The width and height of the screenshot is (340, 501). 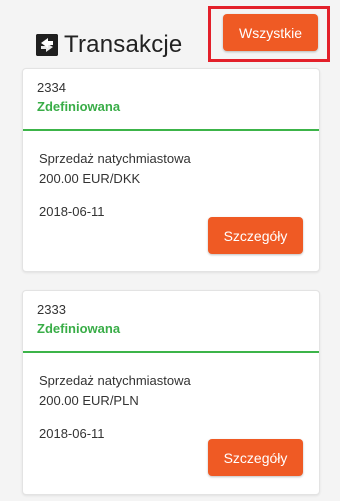 What do you see at coordinates (51, 309) in the screenshot?
I see `transaction-id: 2333` at bounding box center [51, 309].